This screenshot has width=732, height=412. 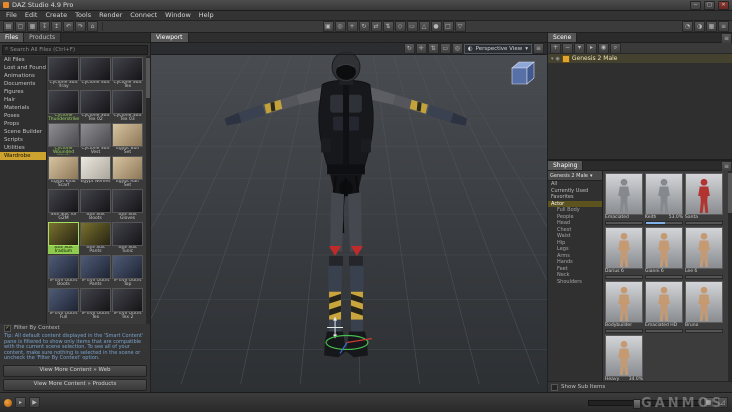 What do you see at coordinates (11, 15) in the screenshot?
I see `menu-item: File` at bounding box center [11, 15].